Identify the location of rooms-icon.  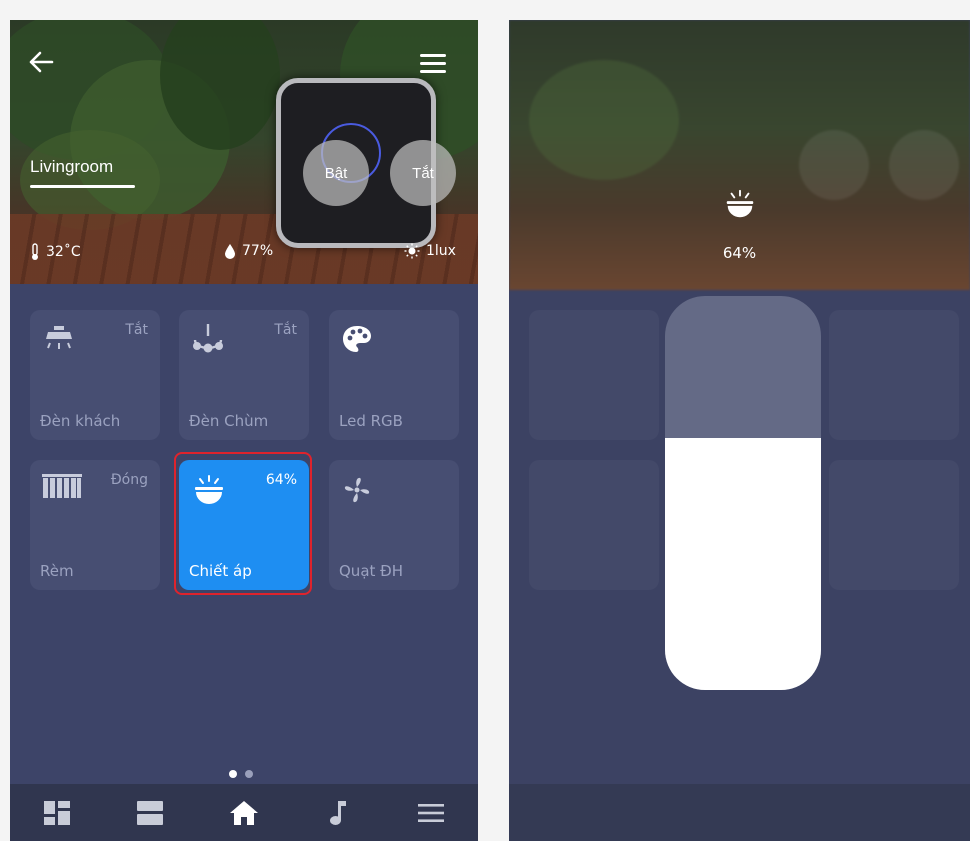
(150, 812).